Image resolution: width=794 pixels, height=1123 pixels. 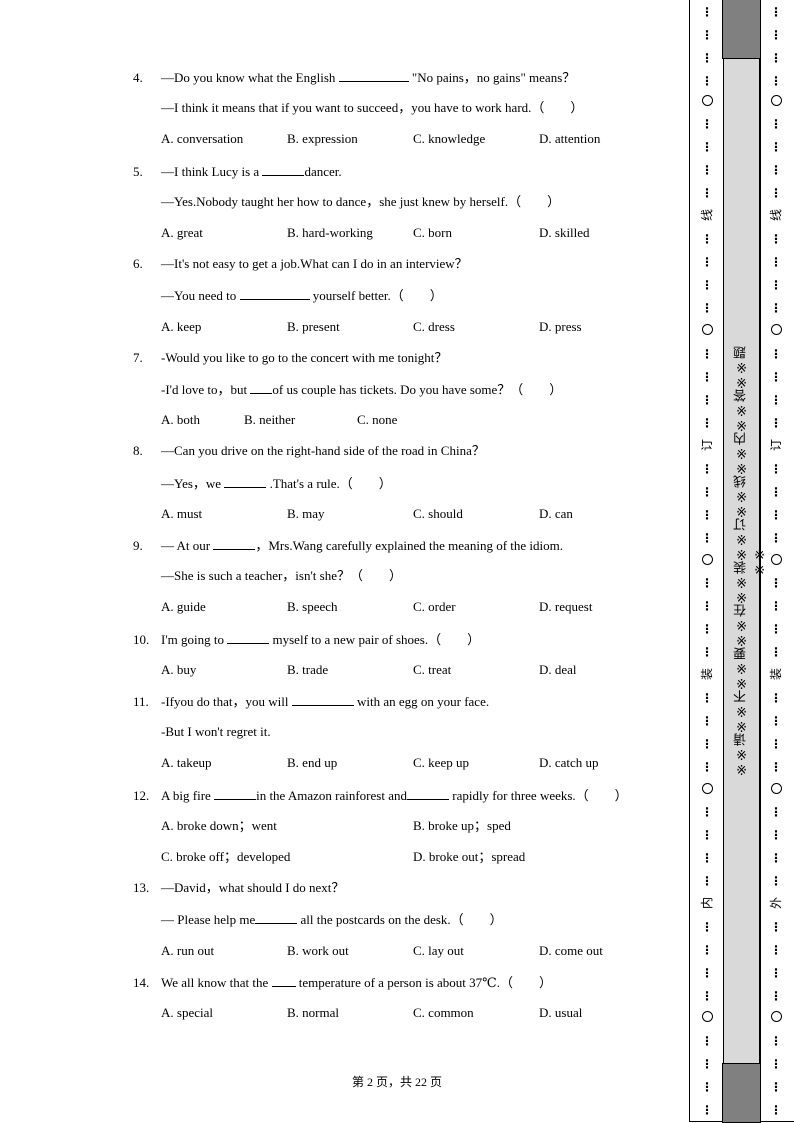 I want to click on question-number: 8., so click(x=138, y=450).